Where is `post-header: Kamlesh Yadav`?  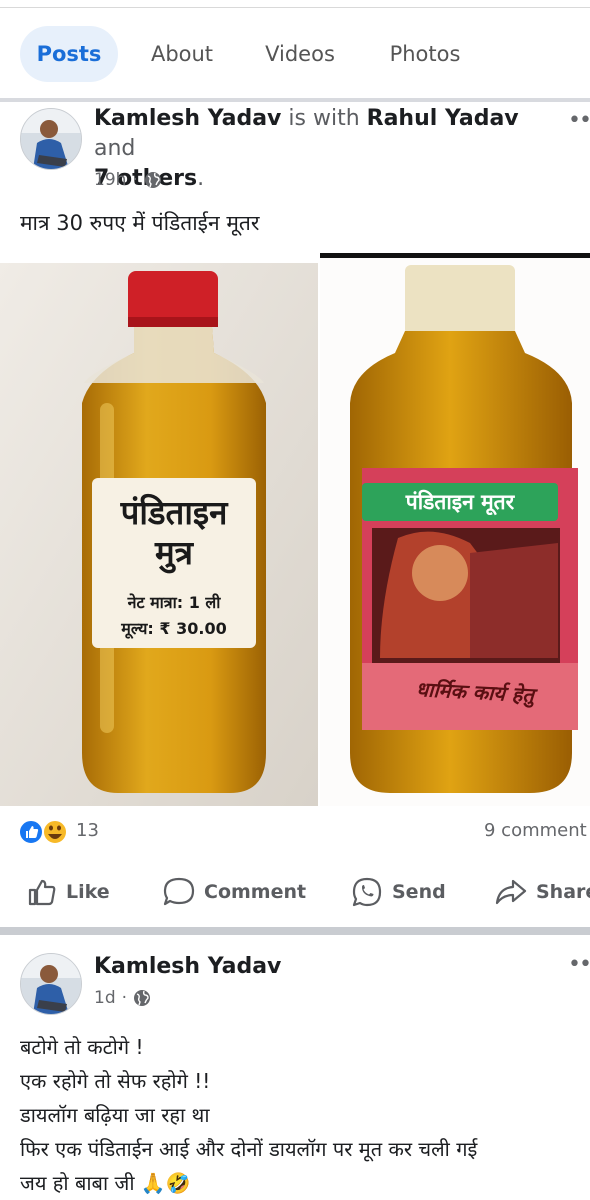 post-header: Kamlesh Yadav is located at coordinates (187, 967).